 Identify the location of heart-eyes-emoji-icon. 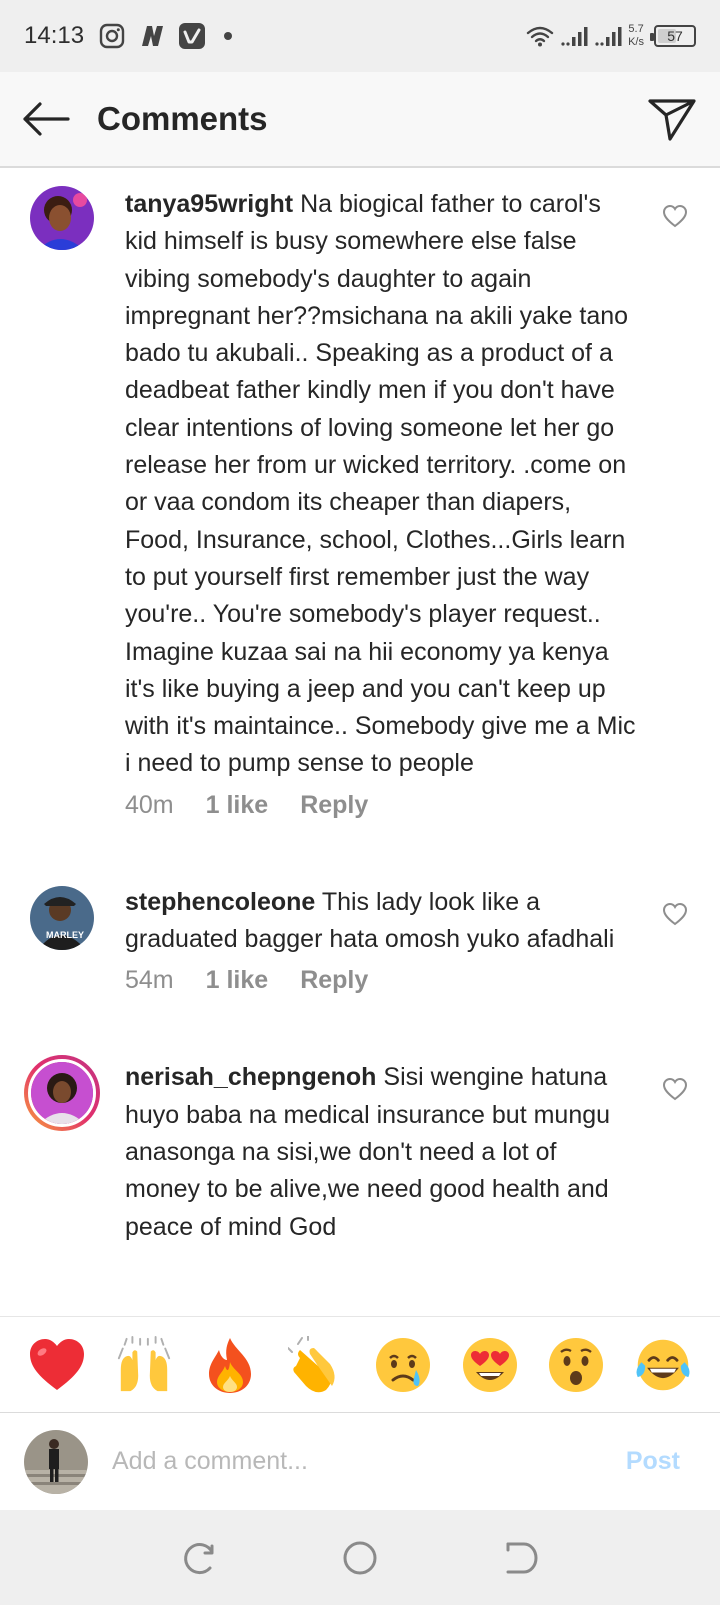
(490, 1365).